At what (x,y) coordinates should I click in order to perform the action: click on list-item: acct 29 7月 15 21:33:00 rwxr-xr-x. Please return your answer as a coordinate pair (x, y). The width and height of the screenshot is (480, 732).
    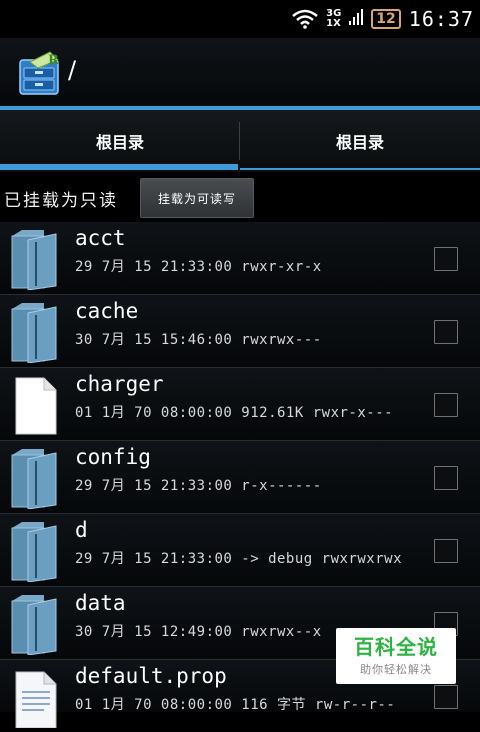
    Looking at the image, I should click on (240, 258).